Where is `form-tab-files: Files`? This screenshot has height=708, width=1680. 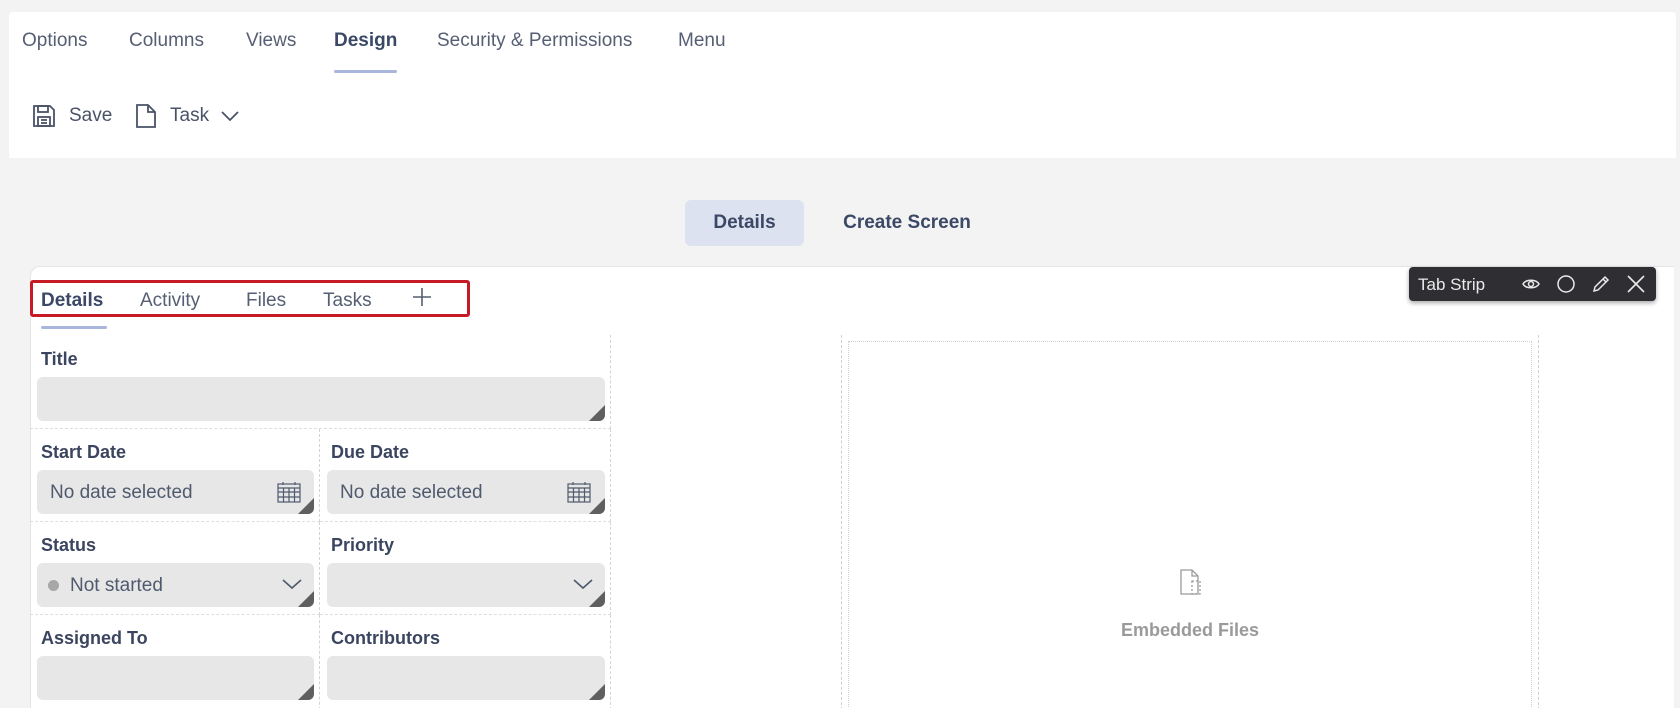 form-tab-files: Files is located at coordinates (266, 301).